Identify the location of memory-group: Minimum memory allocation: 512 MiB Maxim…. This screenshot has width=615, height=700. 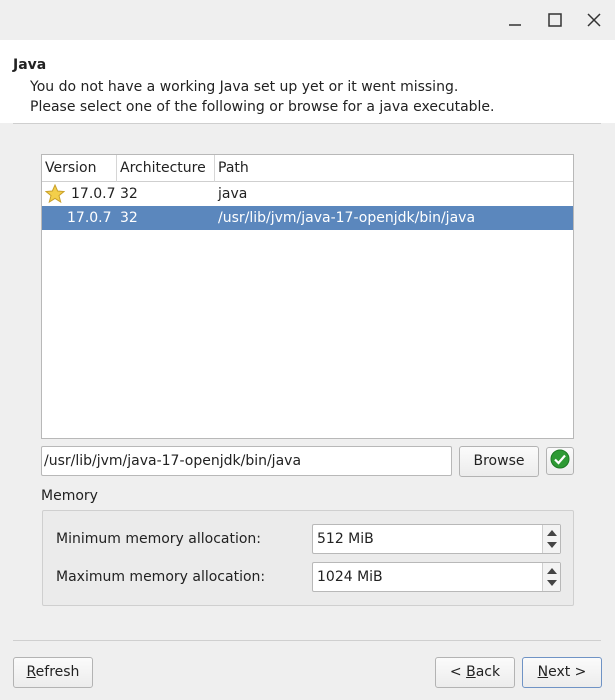
(308, 558).